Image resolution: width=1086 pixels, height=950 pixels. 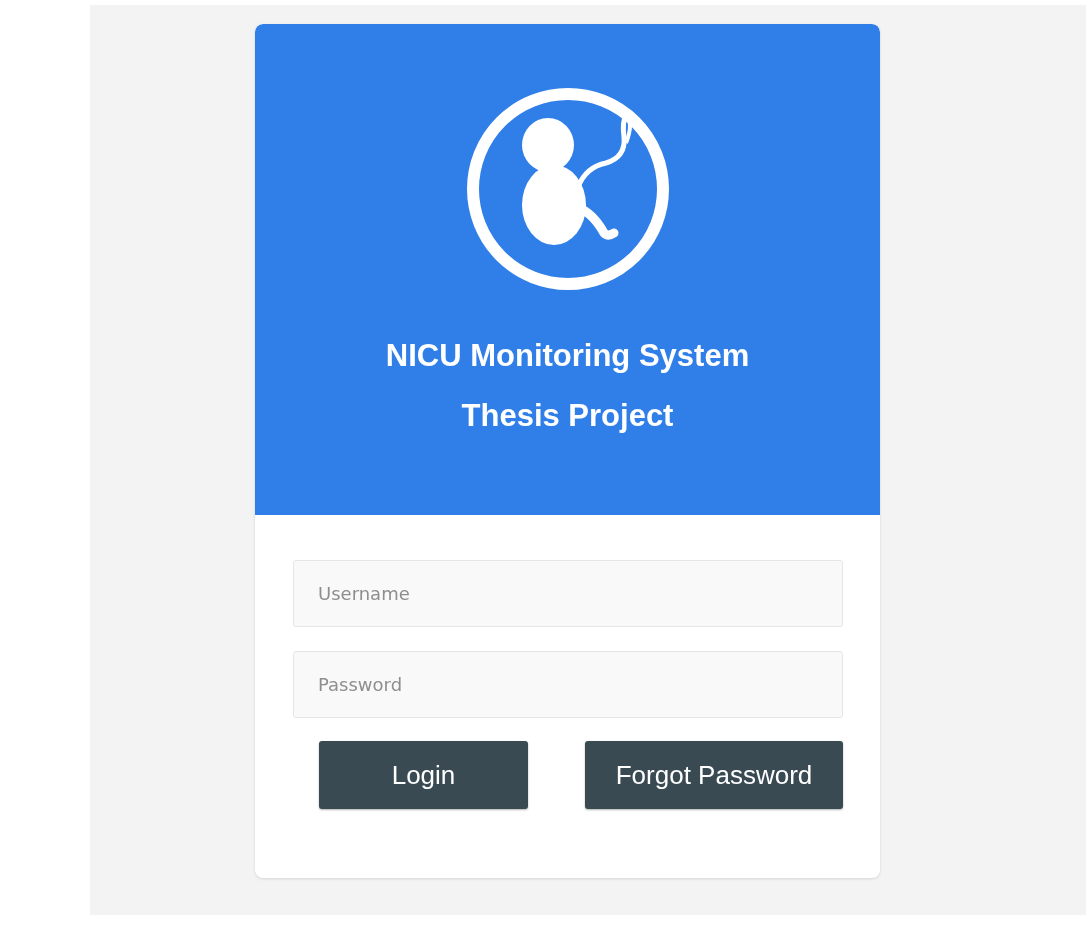 I want to click on password-field: Password, so click(x=568, y=684).